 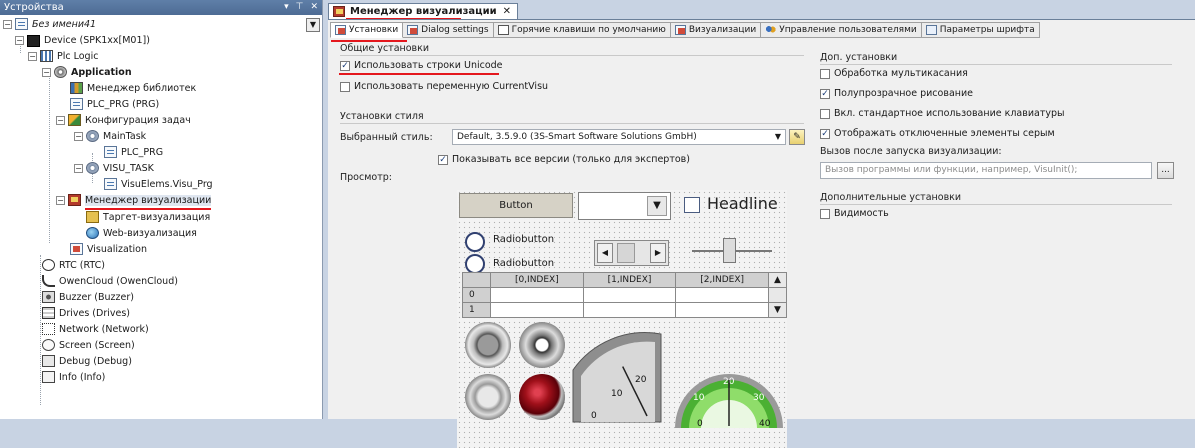 I want to click on edit-style-button: ✎, so click(x=797, y=137).